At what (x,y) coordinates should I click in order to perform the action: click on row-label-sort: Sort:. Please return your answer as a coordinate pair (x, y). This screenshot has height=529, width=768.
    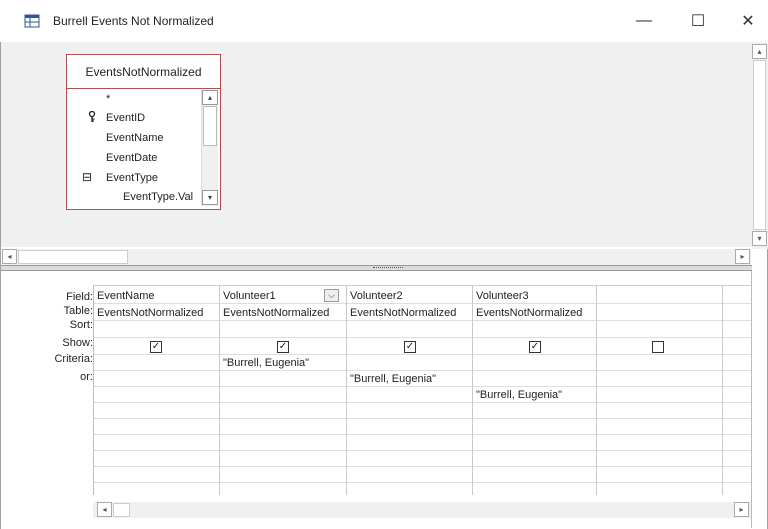
    Looking at the image, I should click on (81, 325).